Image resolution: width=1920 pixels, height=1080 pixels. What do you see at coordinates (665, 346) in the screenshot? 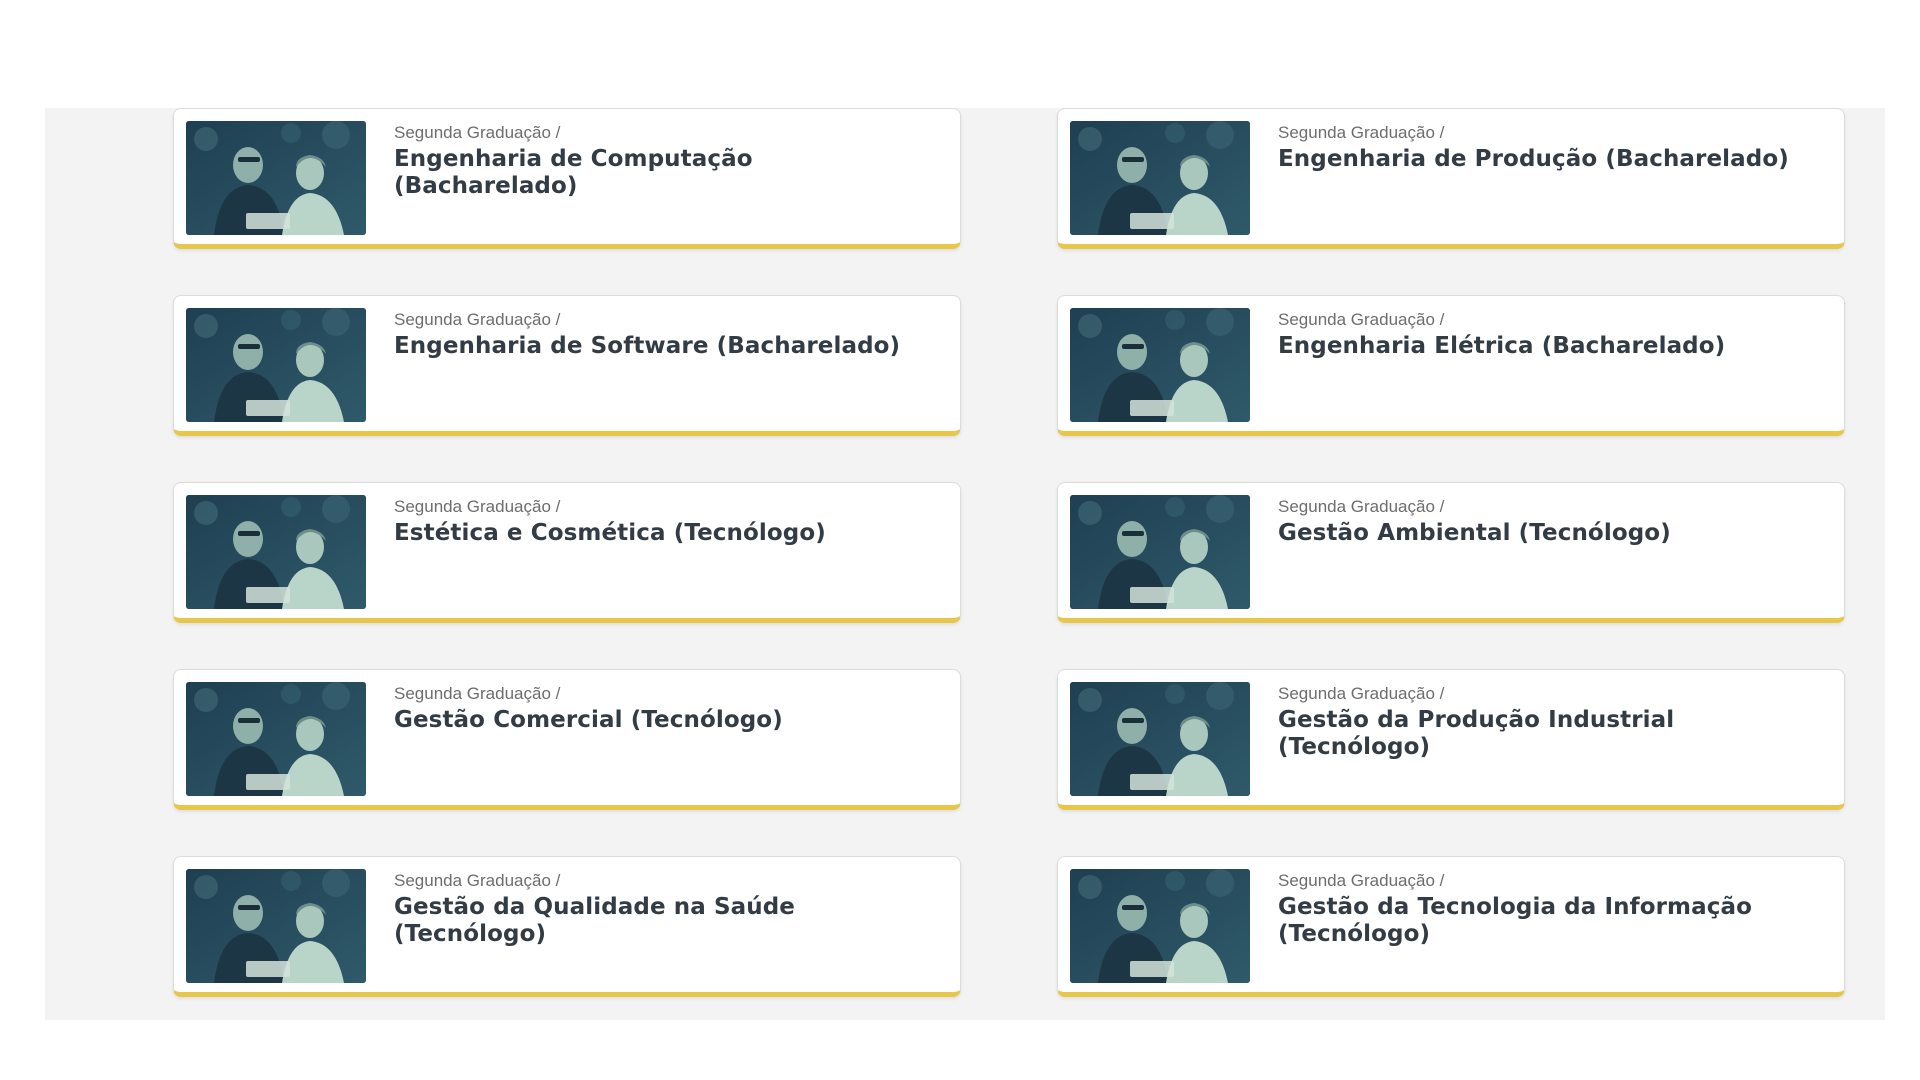
I see `course-title: Engenharia de Software (Bacharelado)` at bounding box center [665, 346].